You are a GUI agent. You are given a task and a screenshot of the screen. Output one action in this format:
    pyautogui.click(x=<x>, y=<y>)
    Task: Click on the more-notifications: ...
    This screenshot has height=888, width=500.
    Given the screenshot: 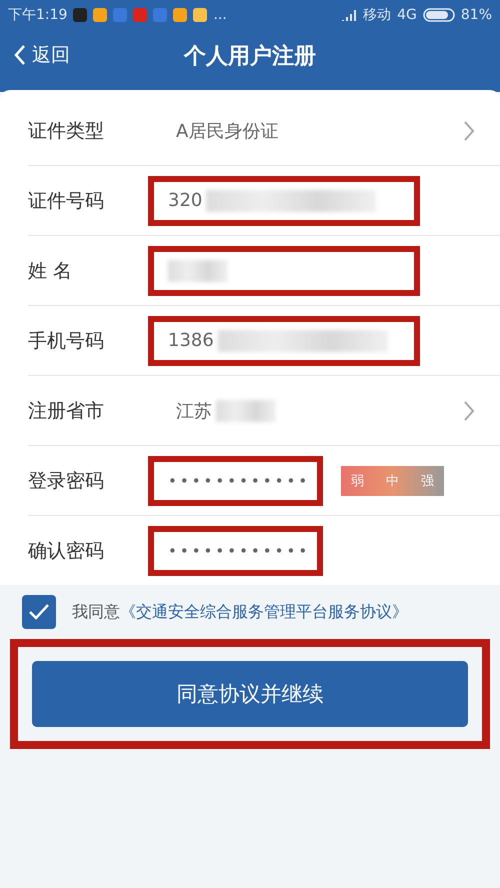 What is the action you would take?
    pyautogui.click(x=220, y=15)
    